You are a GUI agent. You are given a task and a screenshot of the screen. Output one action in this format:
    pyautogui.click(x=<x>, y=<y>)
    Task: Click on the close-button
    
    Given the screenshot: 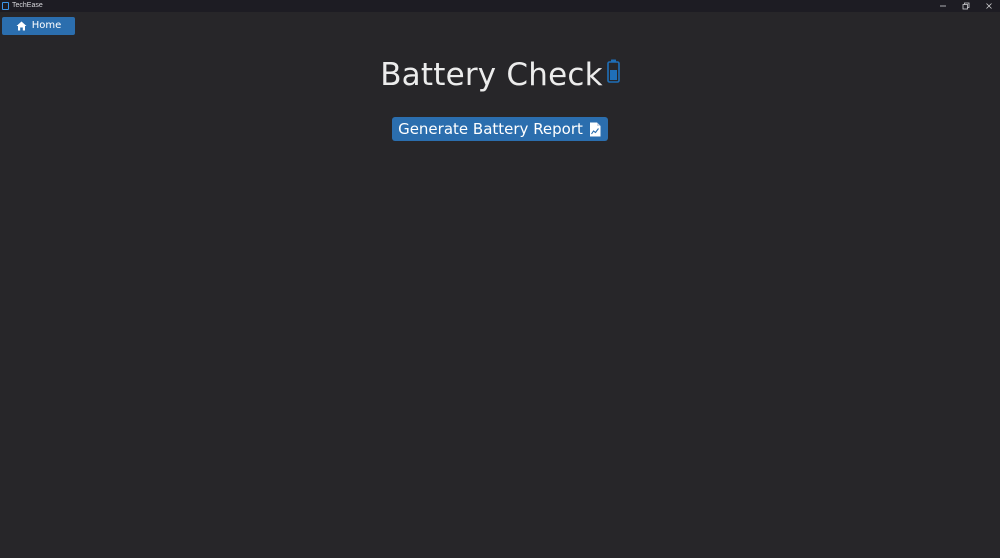 What is the action you would take?
    pyautogui.click(x=988, y=6)
    